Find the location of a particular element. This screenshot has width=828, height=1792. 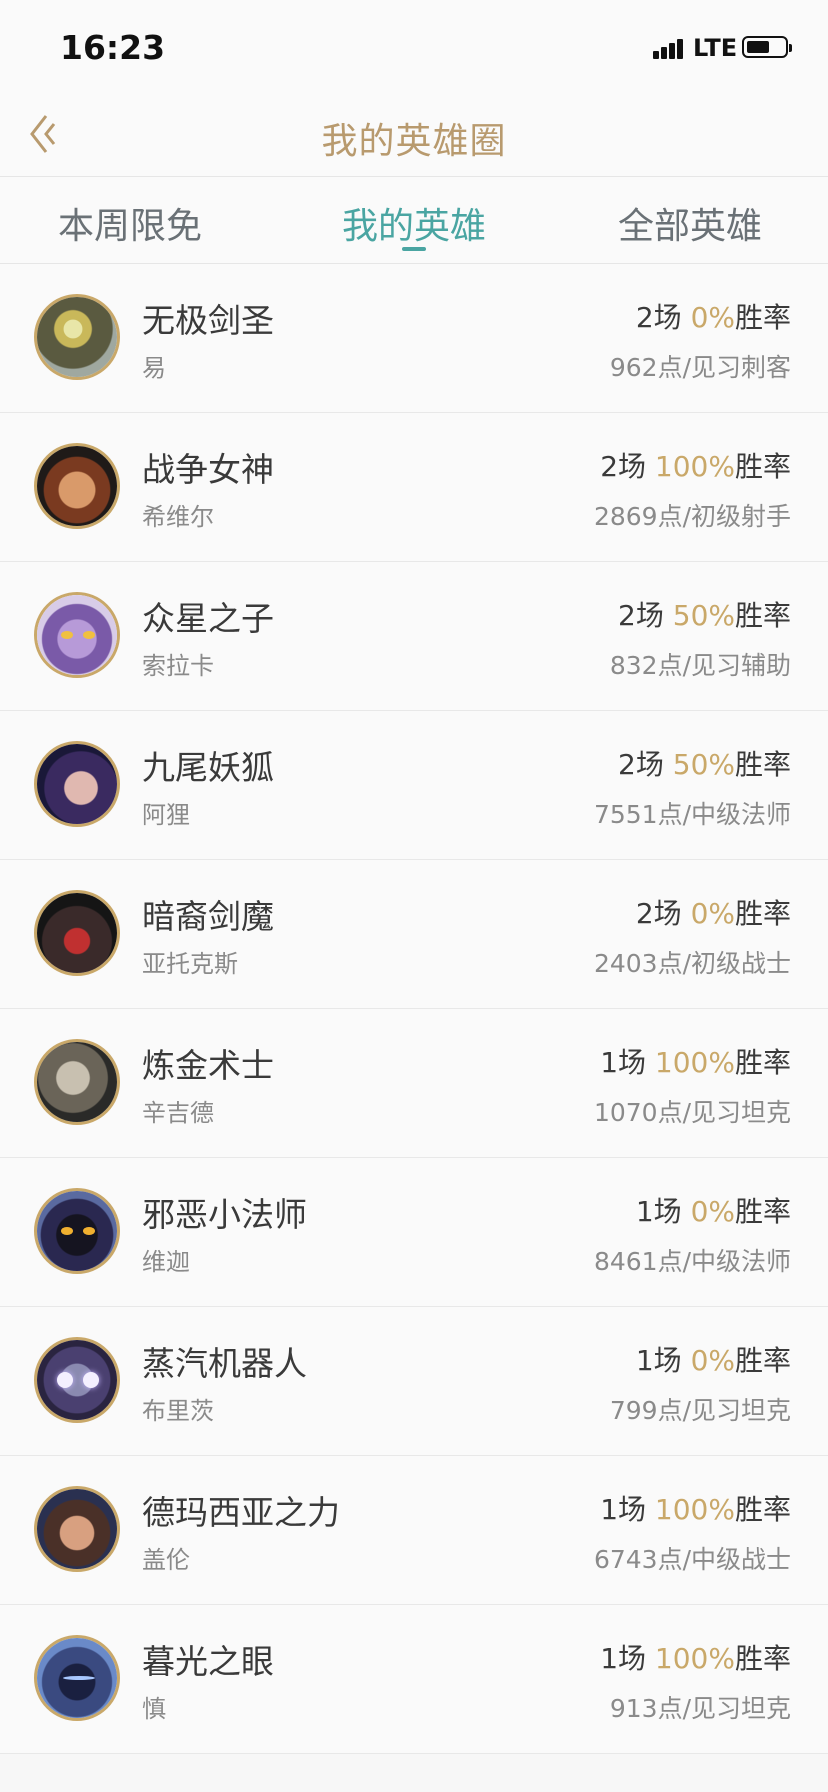

signal-icon is located at coordinates (671, 48).